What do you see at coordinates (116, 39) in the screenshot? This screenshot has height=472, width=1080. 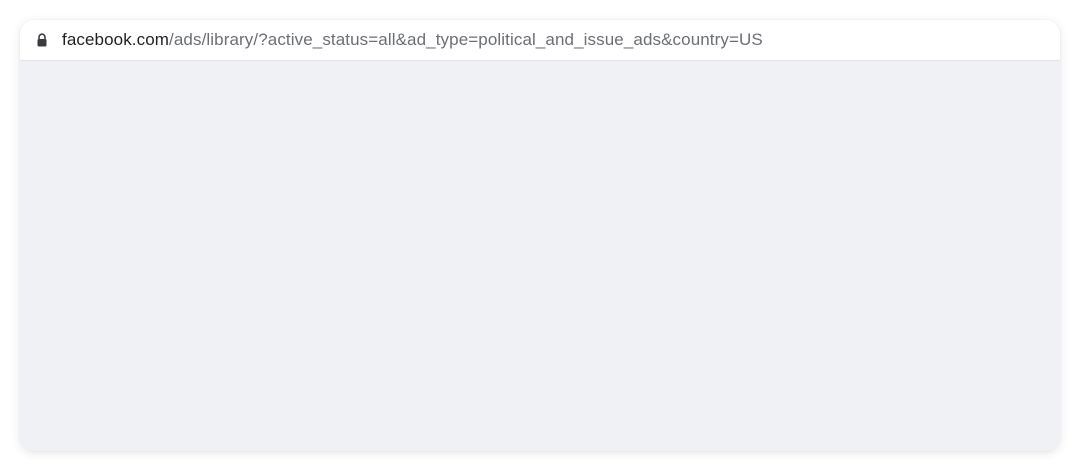 I see `url-domain: facebook.com` at bounding box center [116, 39].